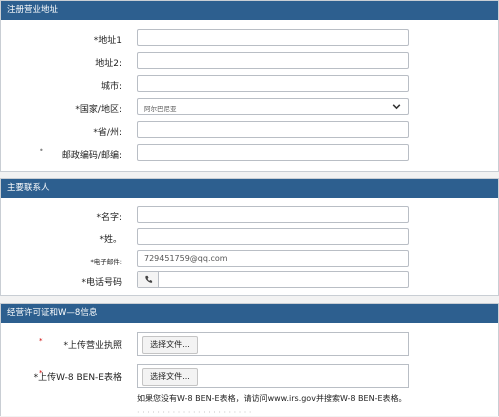 This screenshot has width=499, height=417. Describe the element at coordinates (160, 109) in the screenshot. I see `country-selected-value: 阿尔巴尼亚` at that location.